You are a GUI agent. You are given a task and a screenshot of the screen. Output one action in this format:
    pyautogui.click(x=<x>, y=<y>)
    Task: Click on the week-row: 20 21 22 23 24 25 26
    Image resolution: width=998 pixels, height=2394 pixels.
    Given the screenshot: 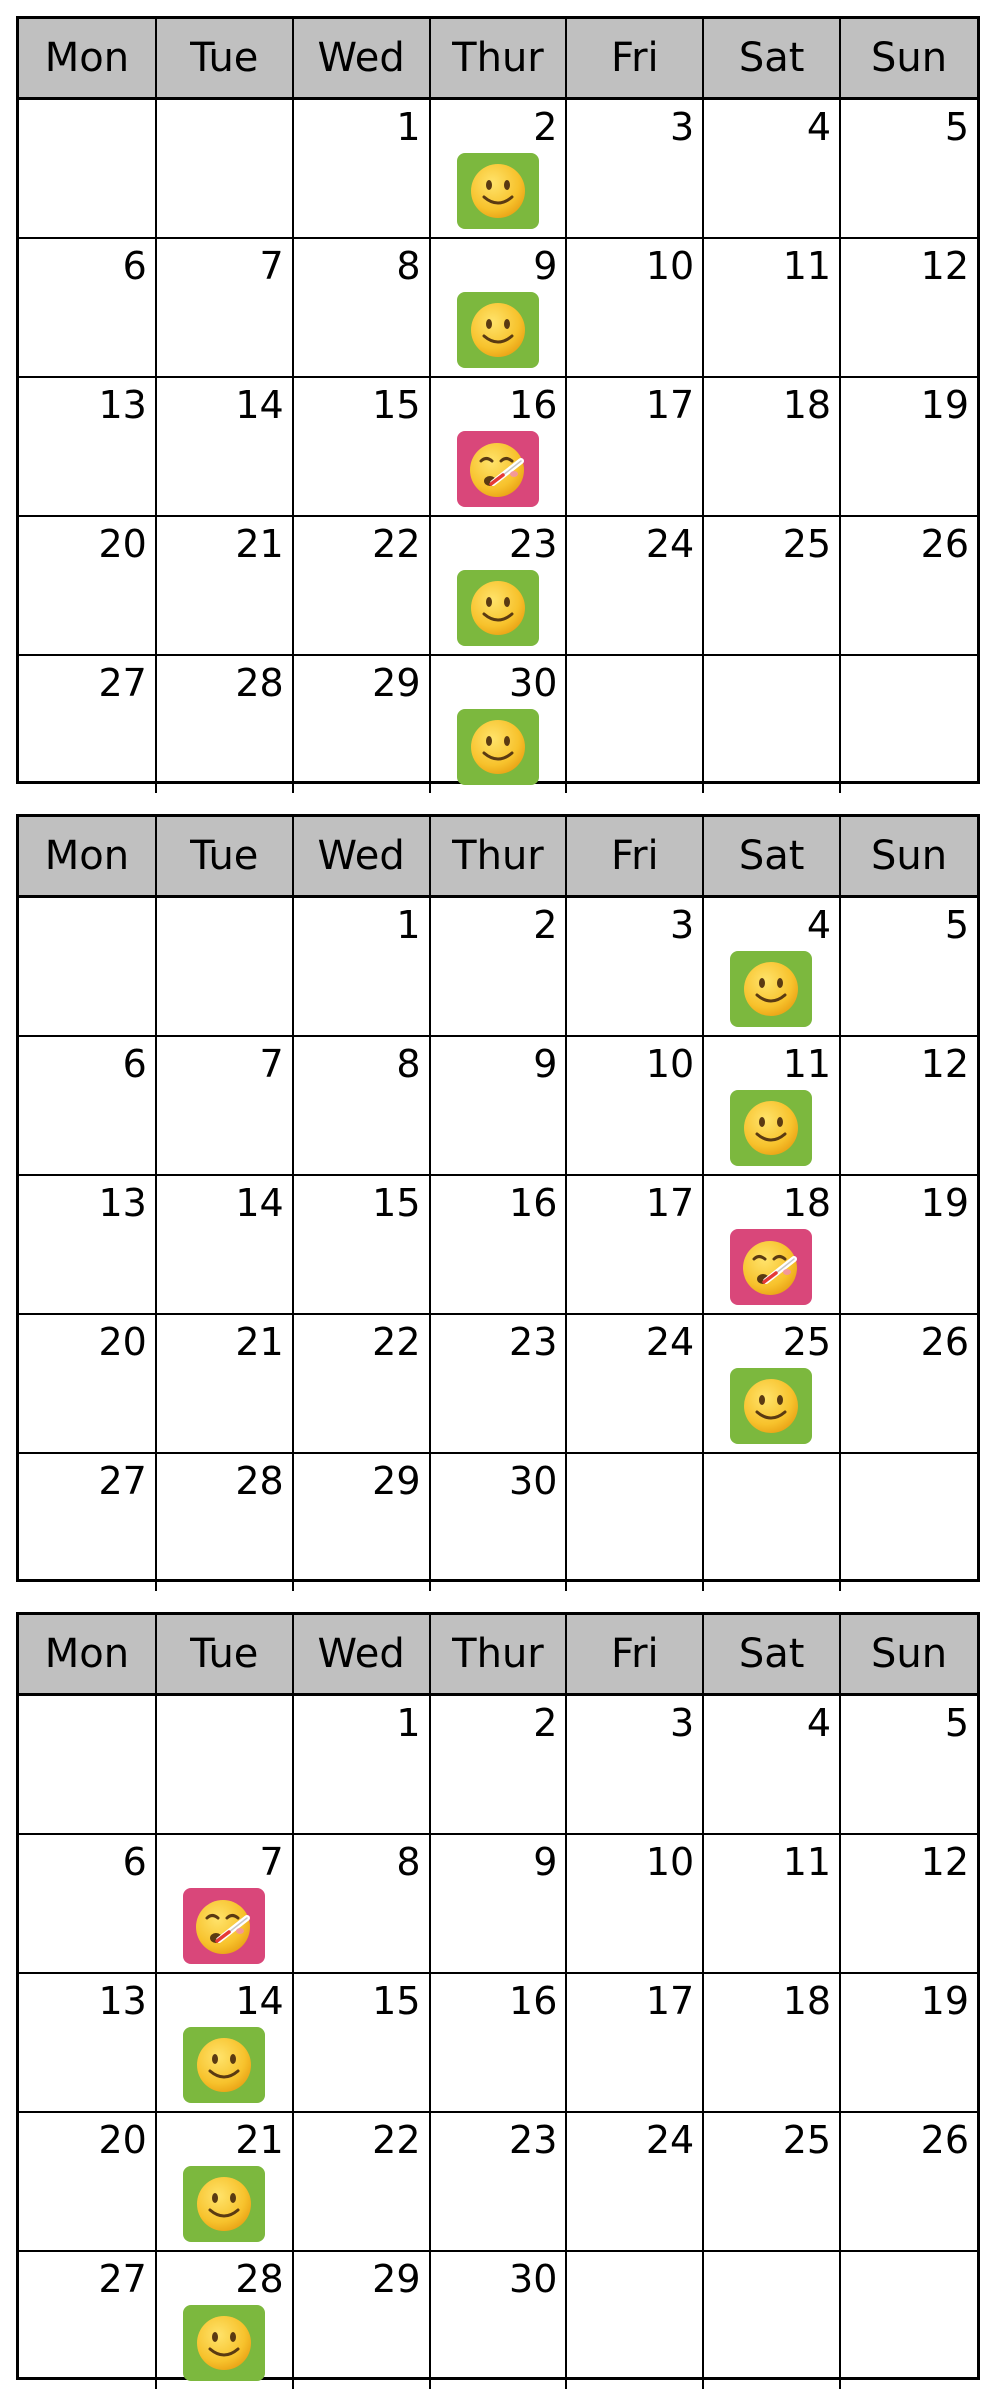 What is the action you would take?
    pyautogui.click(x=498, y=586)
    